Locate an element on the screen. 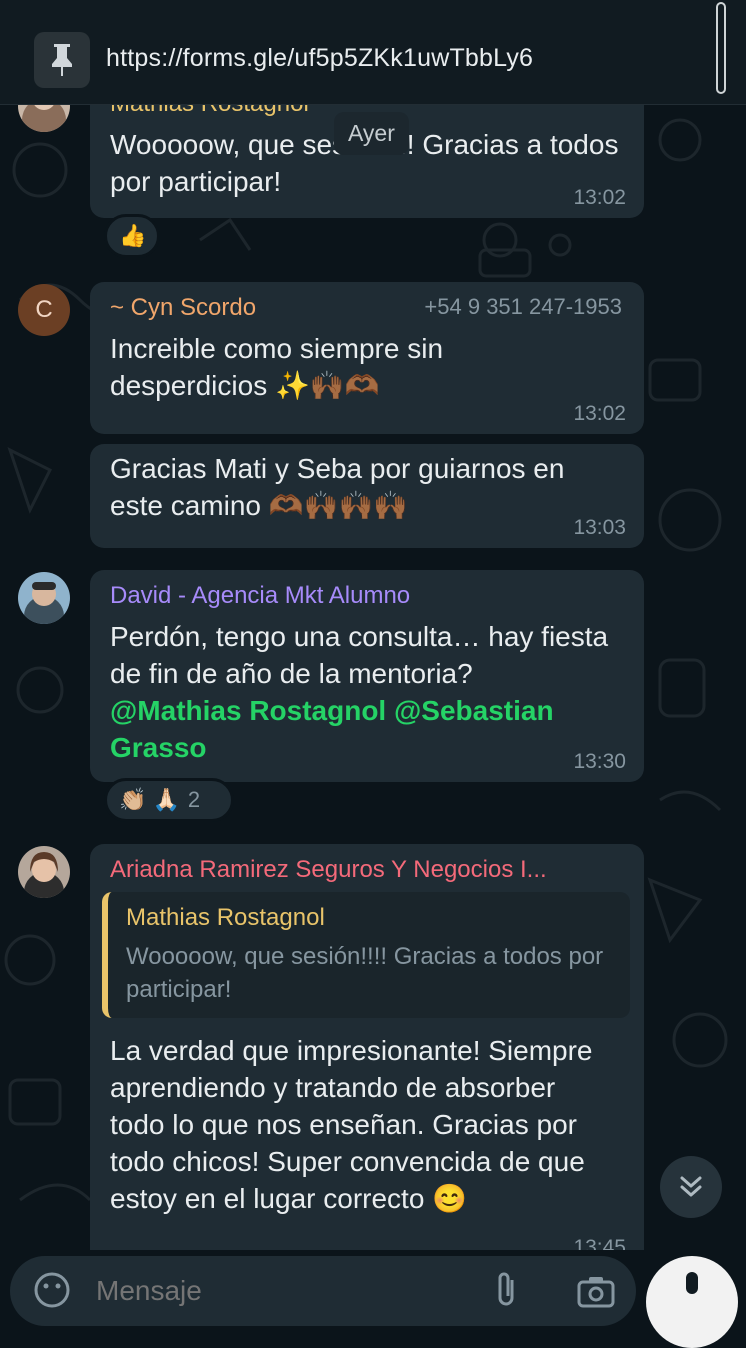 This screenshot has height=1348, width=746. double-chevron-down-icon is located at coordinates (691, 1186).